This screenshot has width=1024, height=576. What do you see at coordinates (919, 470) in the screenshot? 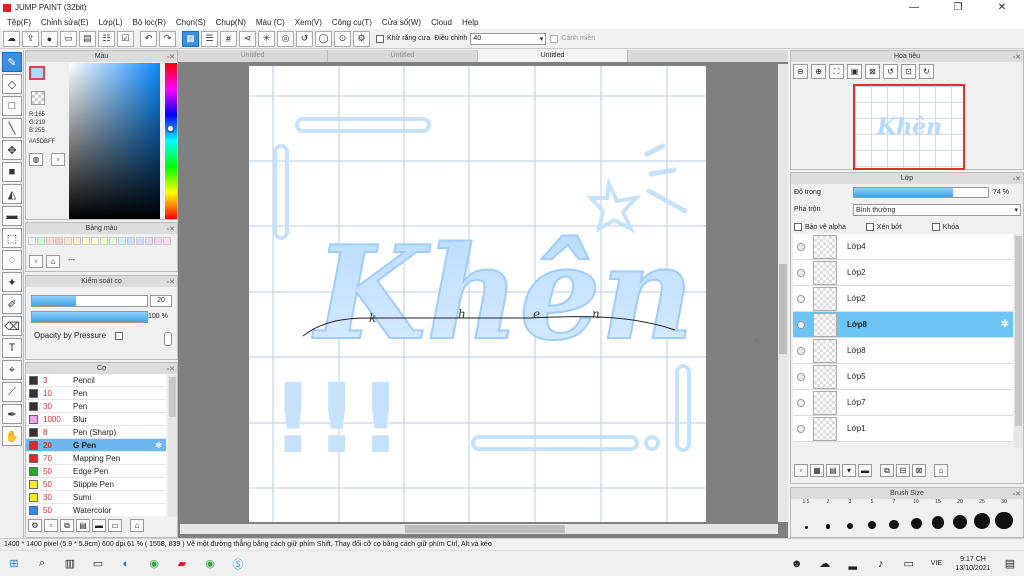
I see `clear-layer-icon: ⊠` at bounding box center [919, 470].